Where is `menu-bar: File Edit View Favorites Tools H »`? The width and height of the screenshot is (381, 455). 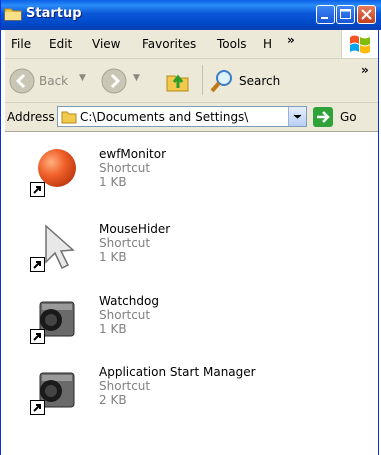
menu-bar: File Edit View Favorites Tools H » is located at coordinates (191, 44).